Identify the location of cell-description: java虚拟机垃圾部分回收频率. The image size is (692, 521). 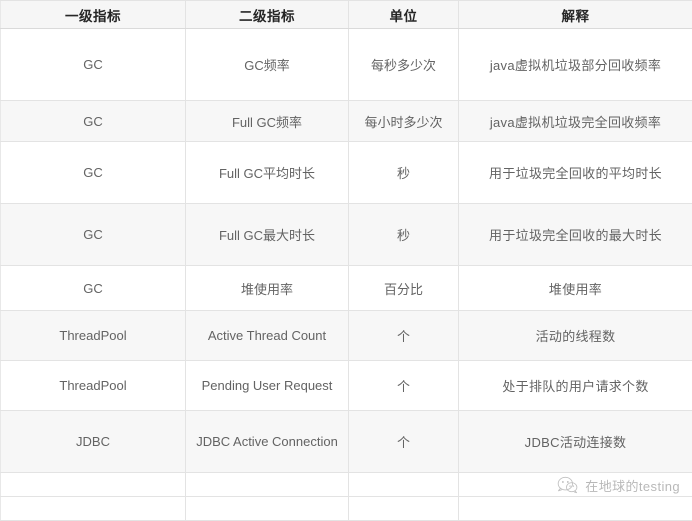
(575, 65).